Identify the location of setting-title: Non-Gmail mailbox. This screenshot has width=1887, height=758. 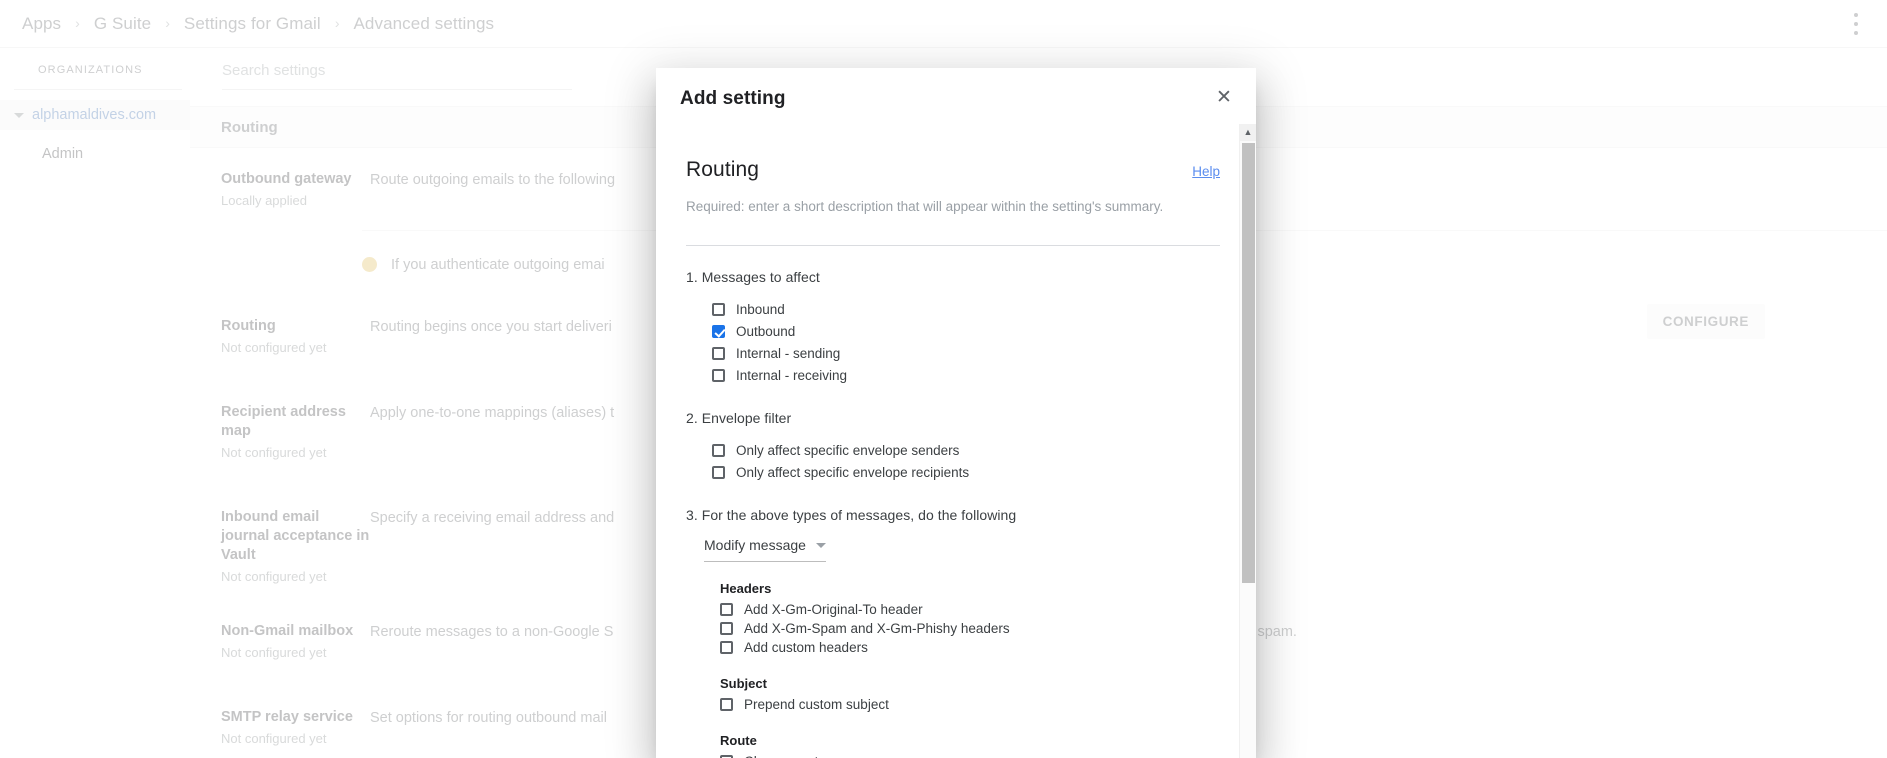
(287, 631).